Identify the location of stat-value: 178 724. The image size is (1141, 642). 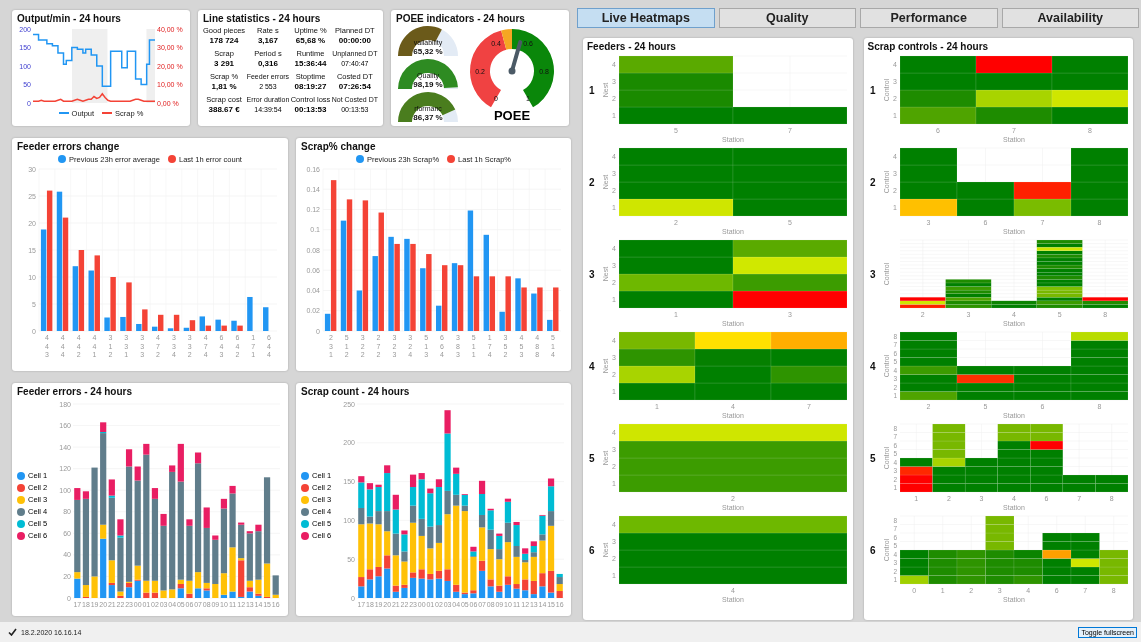
(224, 41).